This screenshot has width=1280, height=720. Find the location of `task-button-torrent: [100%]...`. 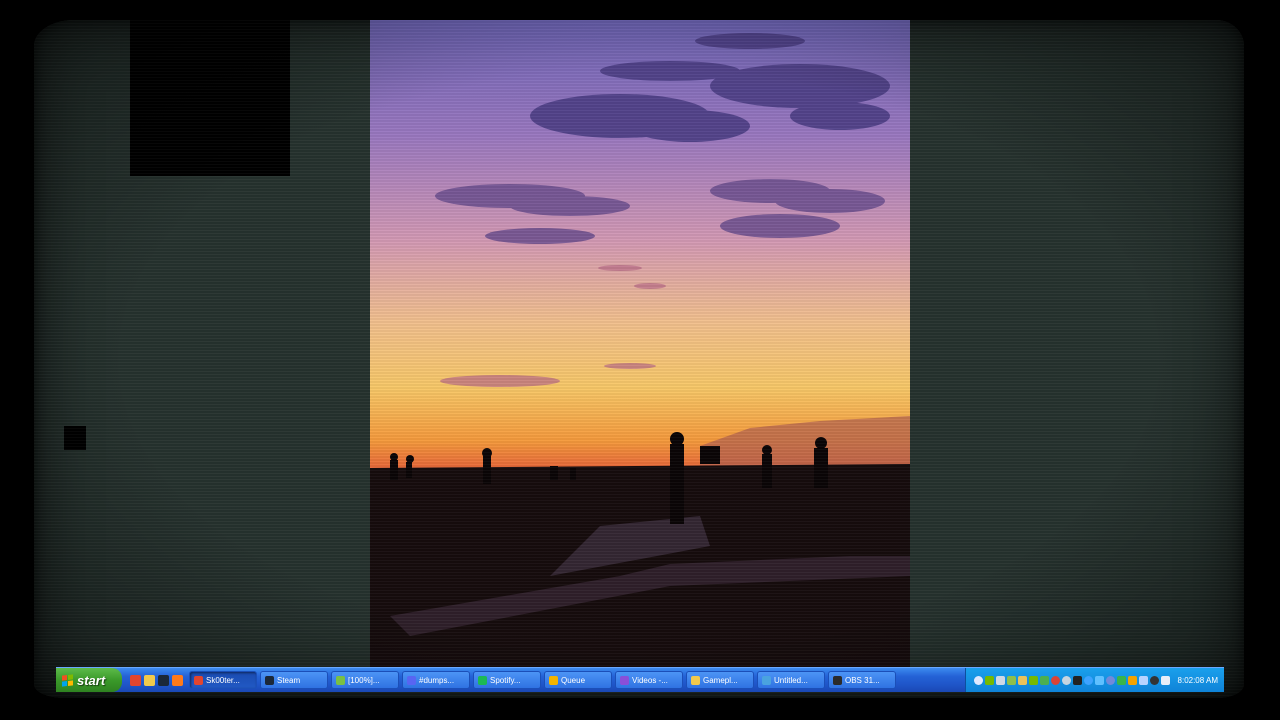

task-button-torrent: [100%]... is located at coordinates (365, 680).